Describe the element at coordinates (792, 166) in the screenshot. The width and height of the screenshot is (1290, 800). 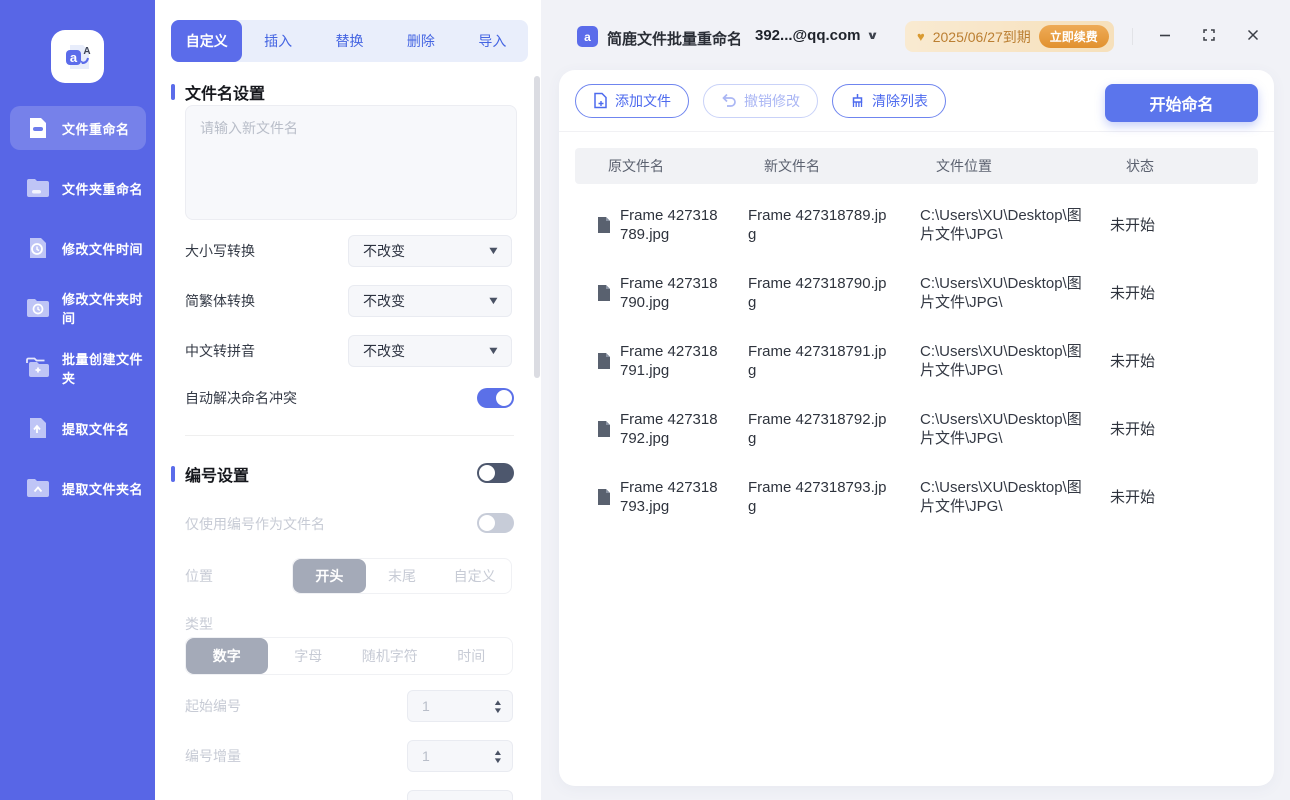
I see `col-new-name: 新文件名` at that location.